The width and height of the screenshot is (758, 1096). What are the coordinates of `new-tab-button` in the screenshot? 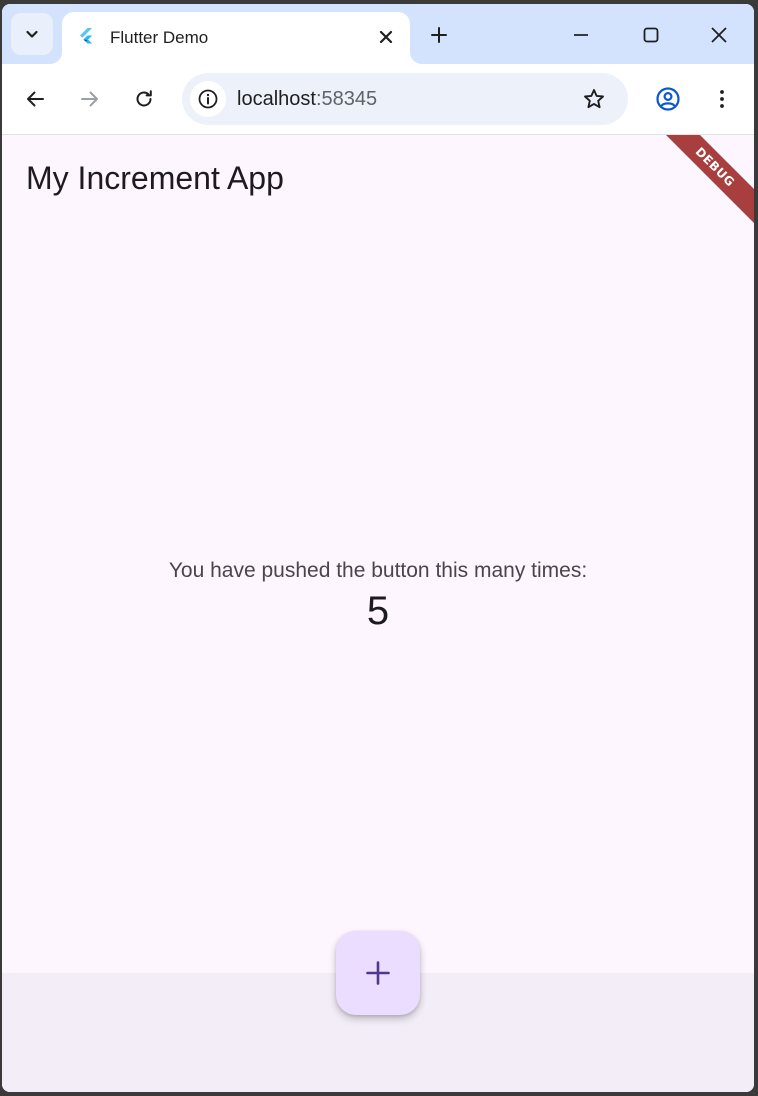 It's located at (439, 35).